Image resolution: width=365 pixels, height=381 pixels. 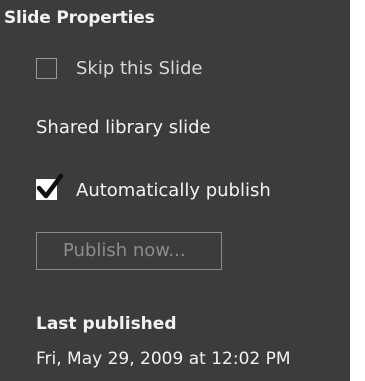 What do you see at coordinates (123, 127) in the screenshot?
I see `shared-library-label: Shared library slide` at bounding box center [123, 127].